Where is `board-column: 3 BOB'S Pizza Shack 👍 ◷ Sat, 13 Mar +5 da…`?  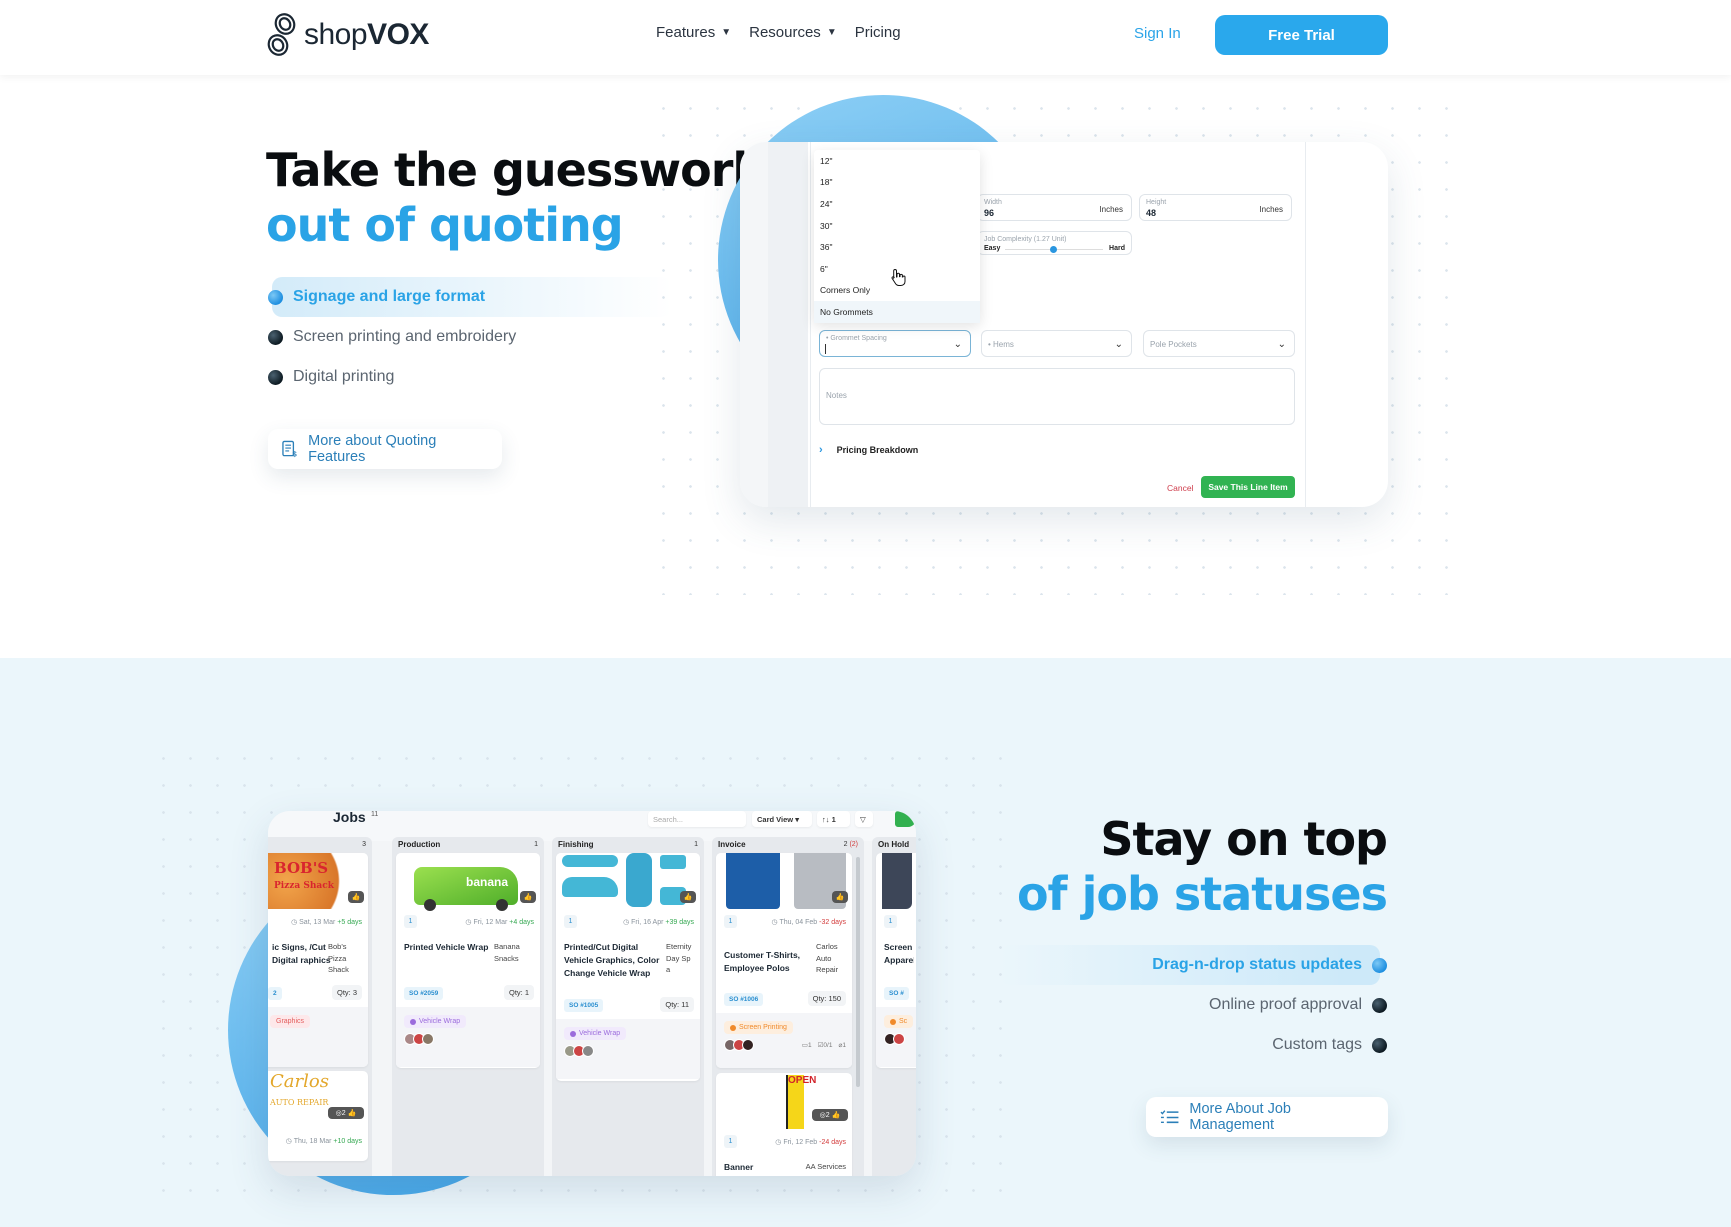 board-column: 3 BOB'S Pizza Shack 👍 ◷ Sat, 13 Mar +5 da… is located at coordinates (320, 1006).